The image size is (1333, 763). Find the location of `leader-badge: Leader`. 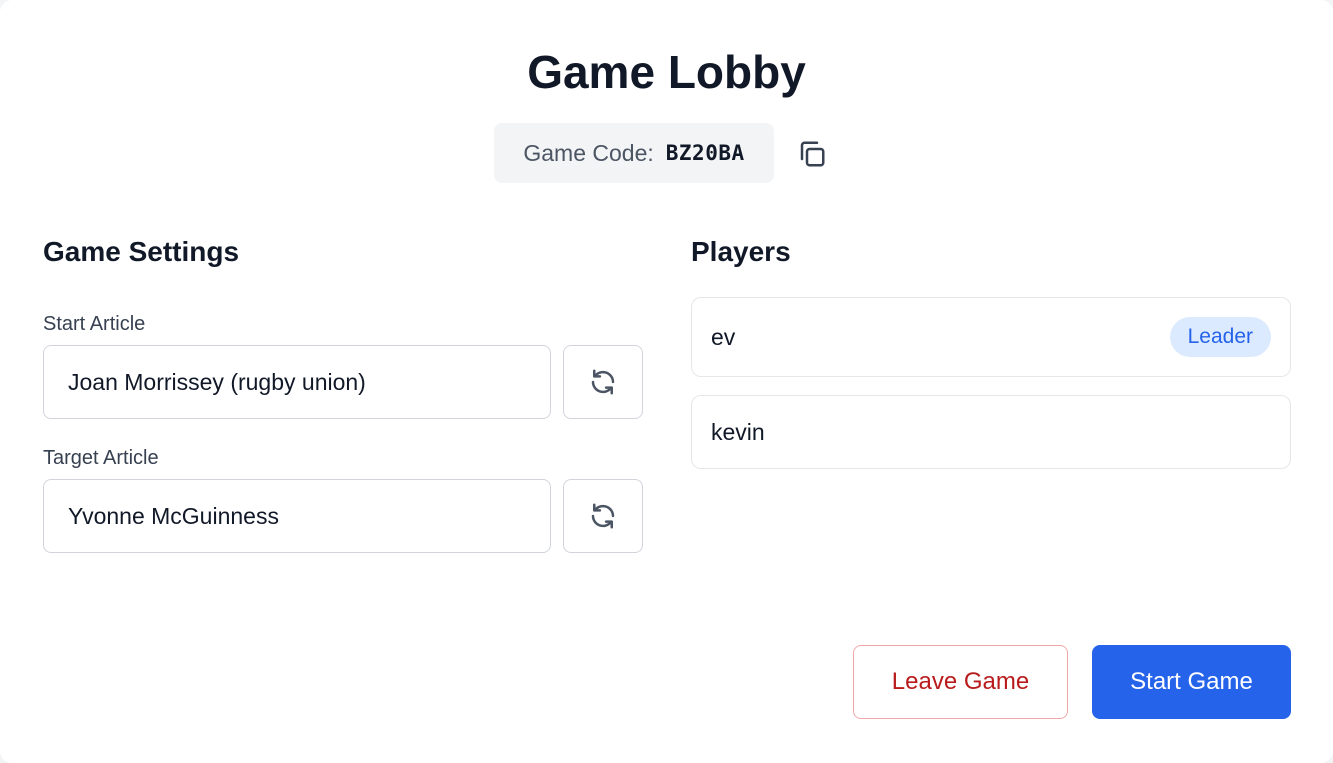

leader-badge: Leader is located at coordinates (1220, 337).